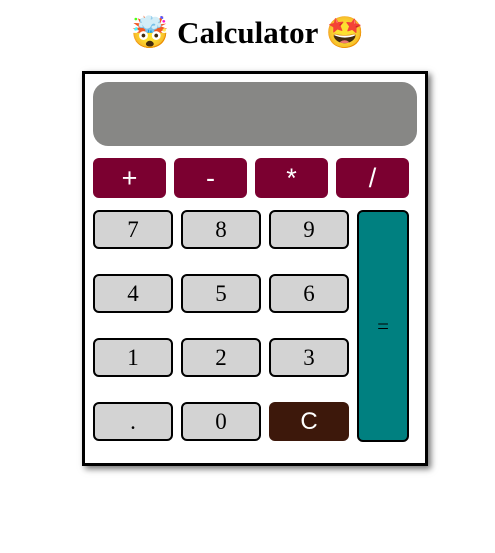 The image size is (495, 553). I want to click on equals-button: =, so click(383, 326).